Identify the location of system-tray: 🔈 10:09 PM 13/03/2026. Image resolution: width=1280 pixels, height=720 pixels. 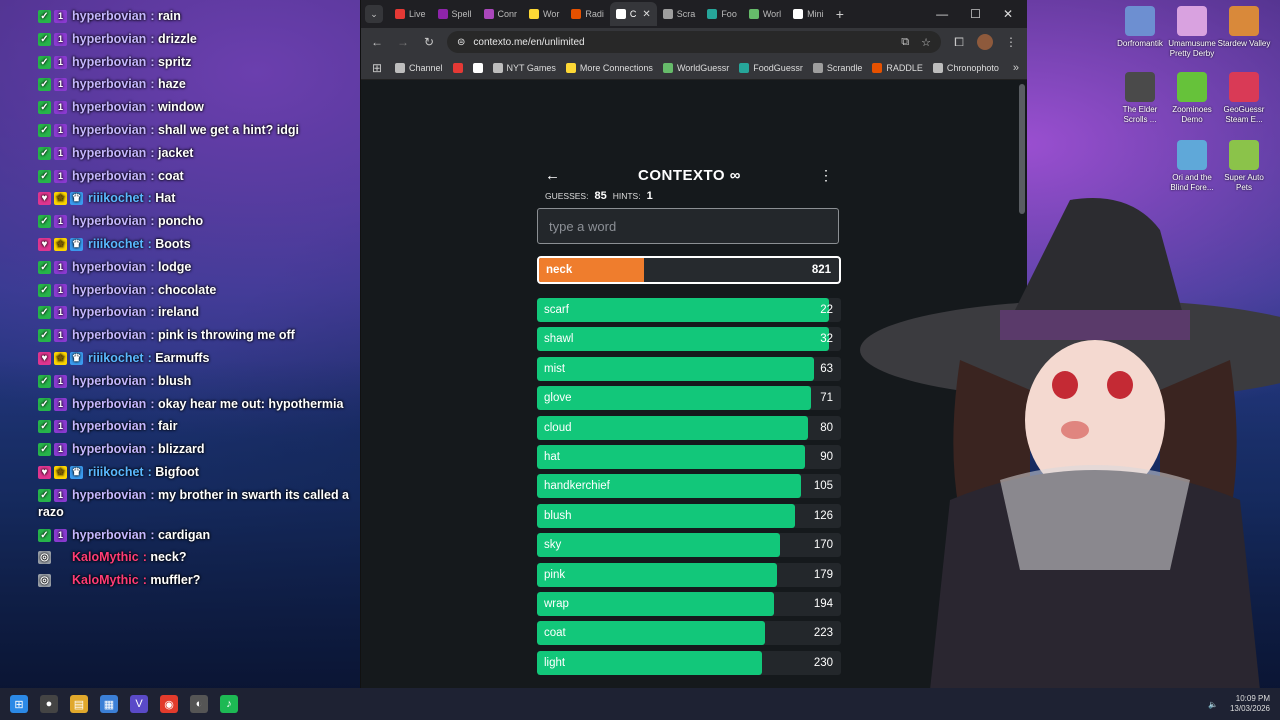
(1239, 704).